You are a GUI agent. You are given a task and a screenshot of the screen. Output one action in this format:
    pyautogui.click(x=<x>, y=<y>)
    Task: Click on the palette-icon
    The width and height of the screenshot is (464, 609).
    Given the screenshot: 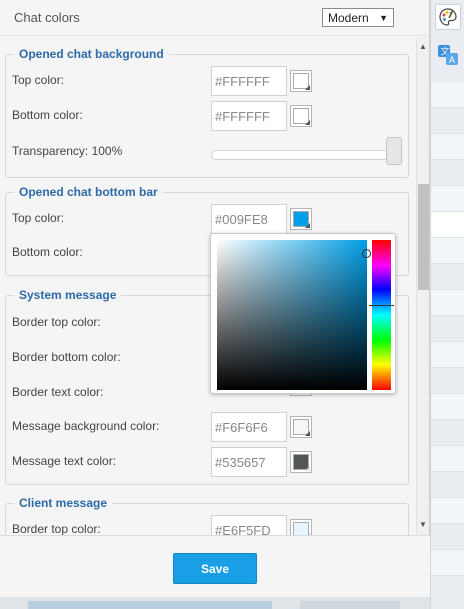 What is the action you would take?
    pyautogui.click(x=448, y=17)
    